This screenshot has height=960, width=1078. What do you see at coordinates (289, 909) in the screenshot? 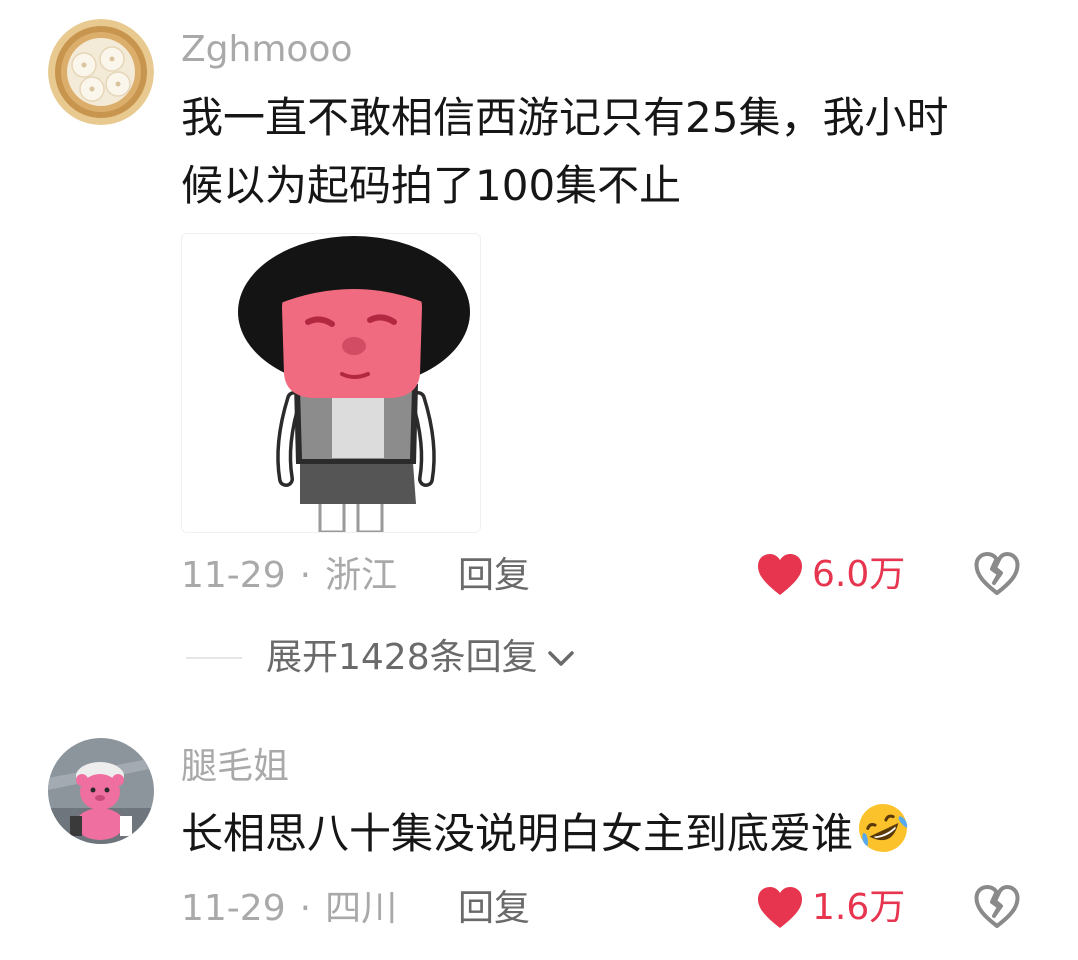
I see `comment-meta: 11-29 · 四川` at bounding box center [289, 909].